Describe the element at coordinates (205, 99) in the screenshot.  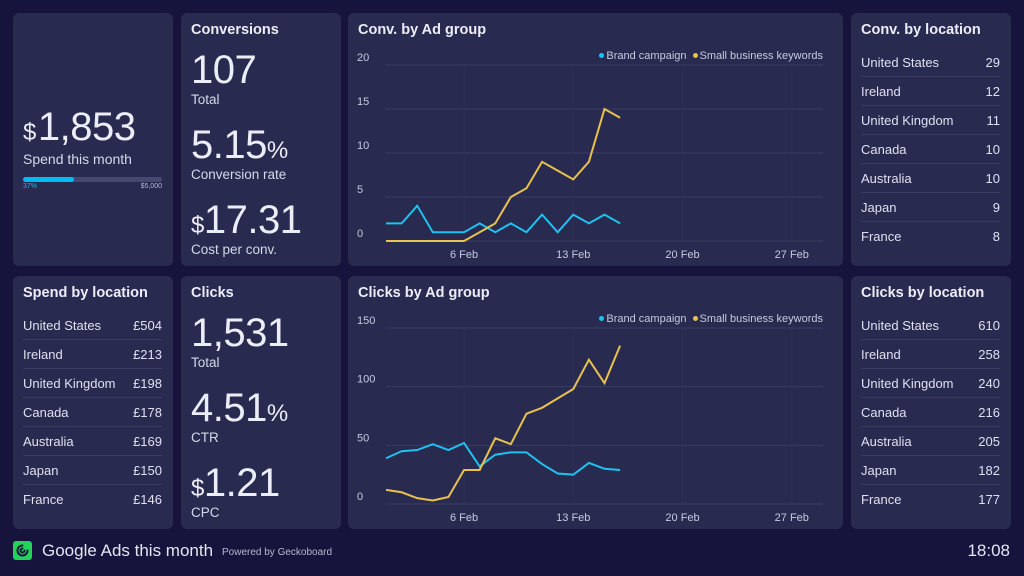
I see `conversions-total-label: Total` at that location.